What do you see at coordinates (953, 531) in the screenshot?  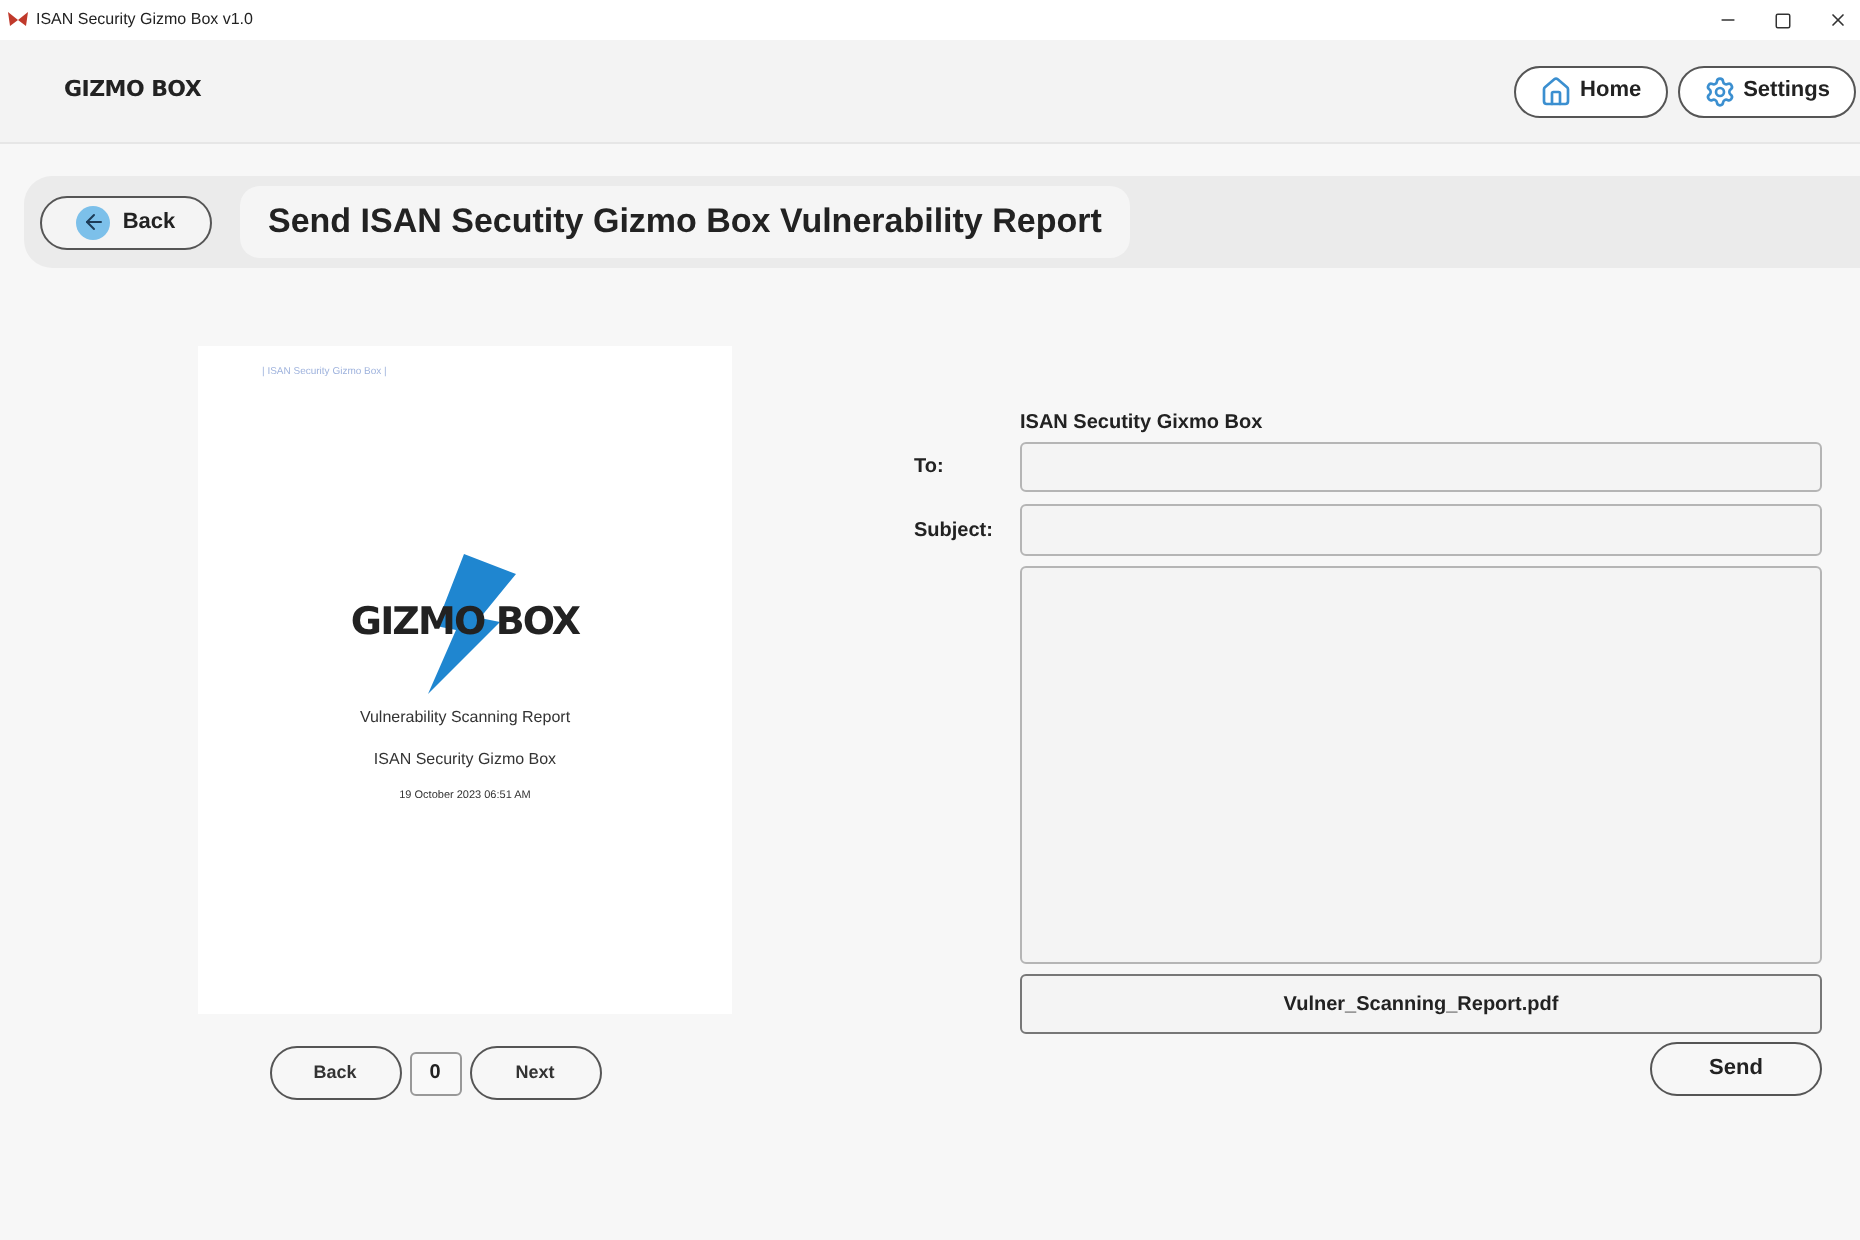 I see `subject-label: Subject:` at bounding box center [953, 531].